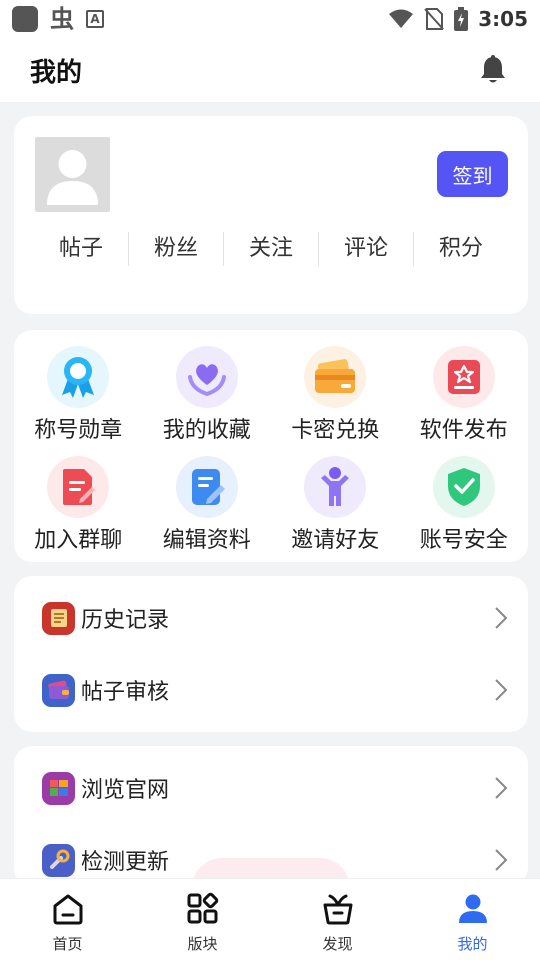 The width and height of the screenshot is (540, 960). I want to click on stat-fans: 粉丝, so click(175, 249).